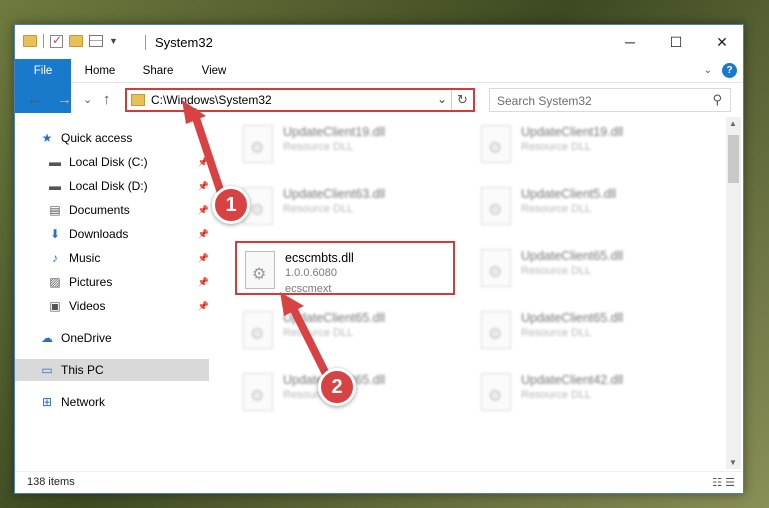 This screenshot has width=769, height=508. Describe the element at coordinates (310, 342) in the screenshot. I see `arrow-2-line` at that location.